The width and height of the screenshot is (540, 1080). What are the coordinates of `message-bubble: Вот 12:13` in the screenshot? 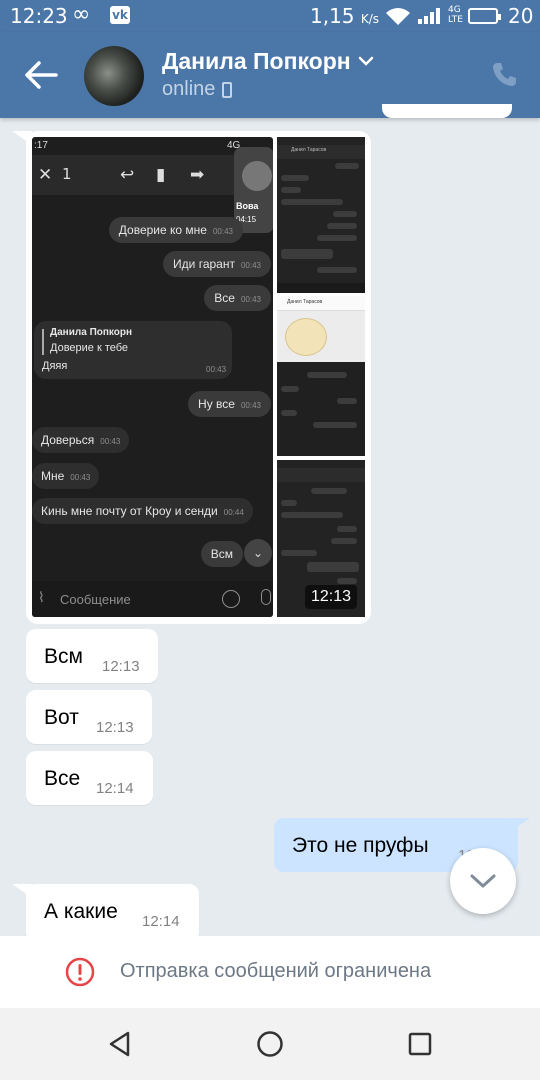 It's located at (89, 717).